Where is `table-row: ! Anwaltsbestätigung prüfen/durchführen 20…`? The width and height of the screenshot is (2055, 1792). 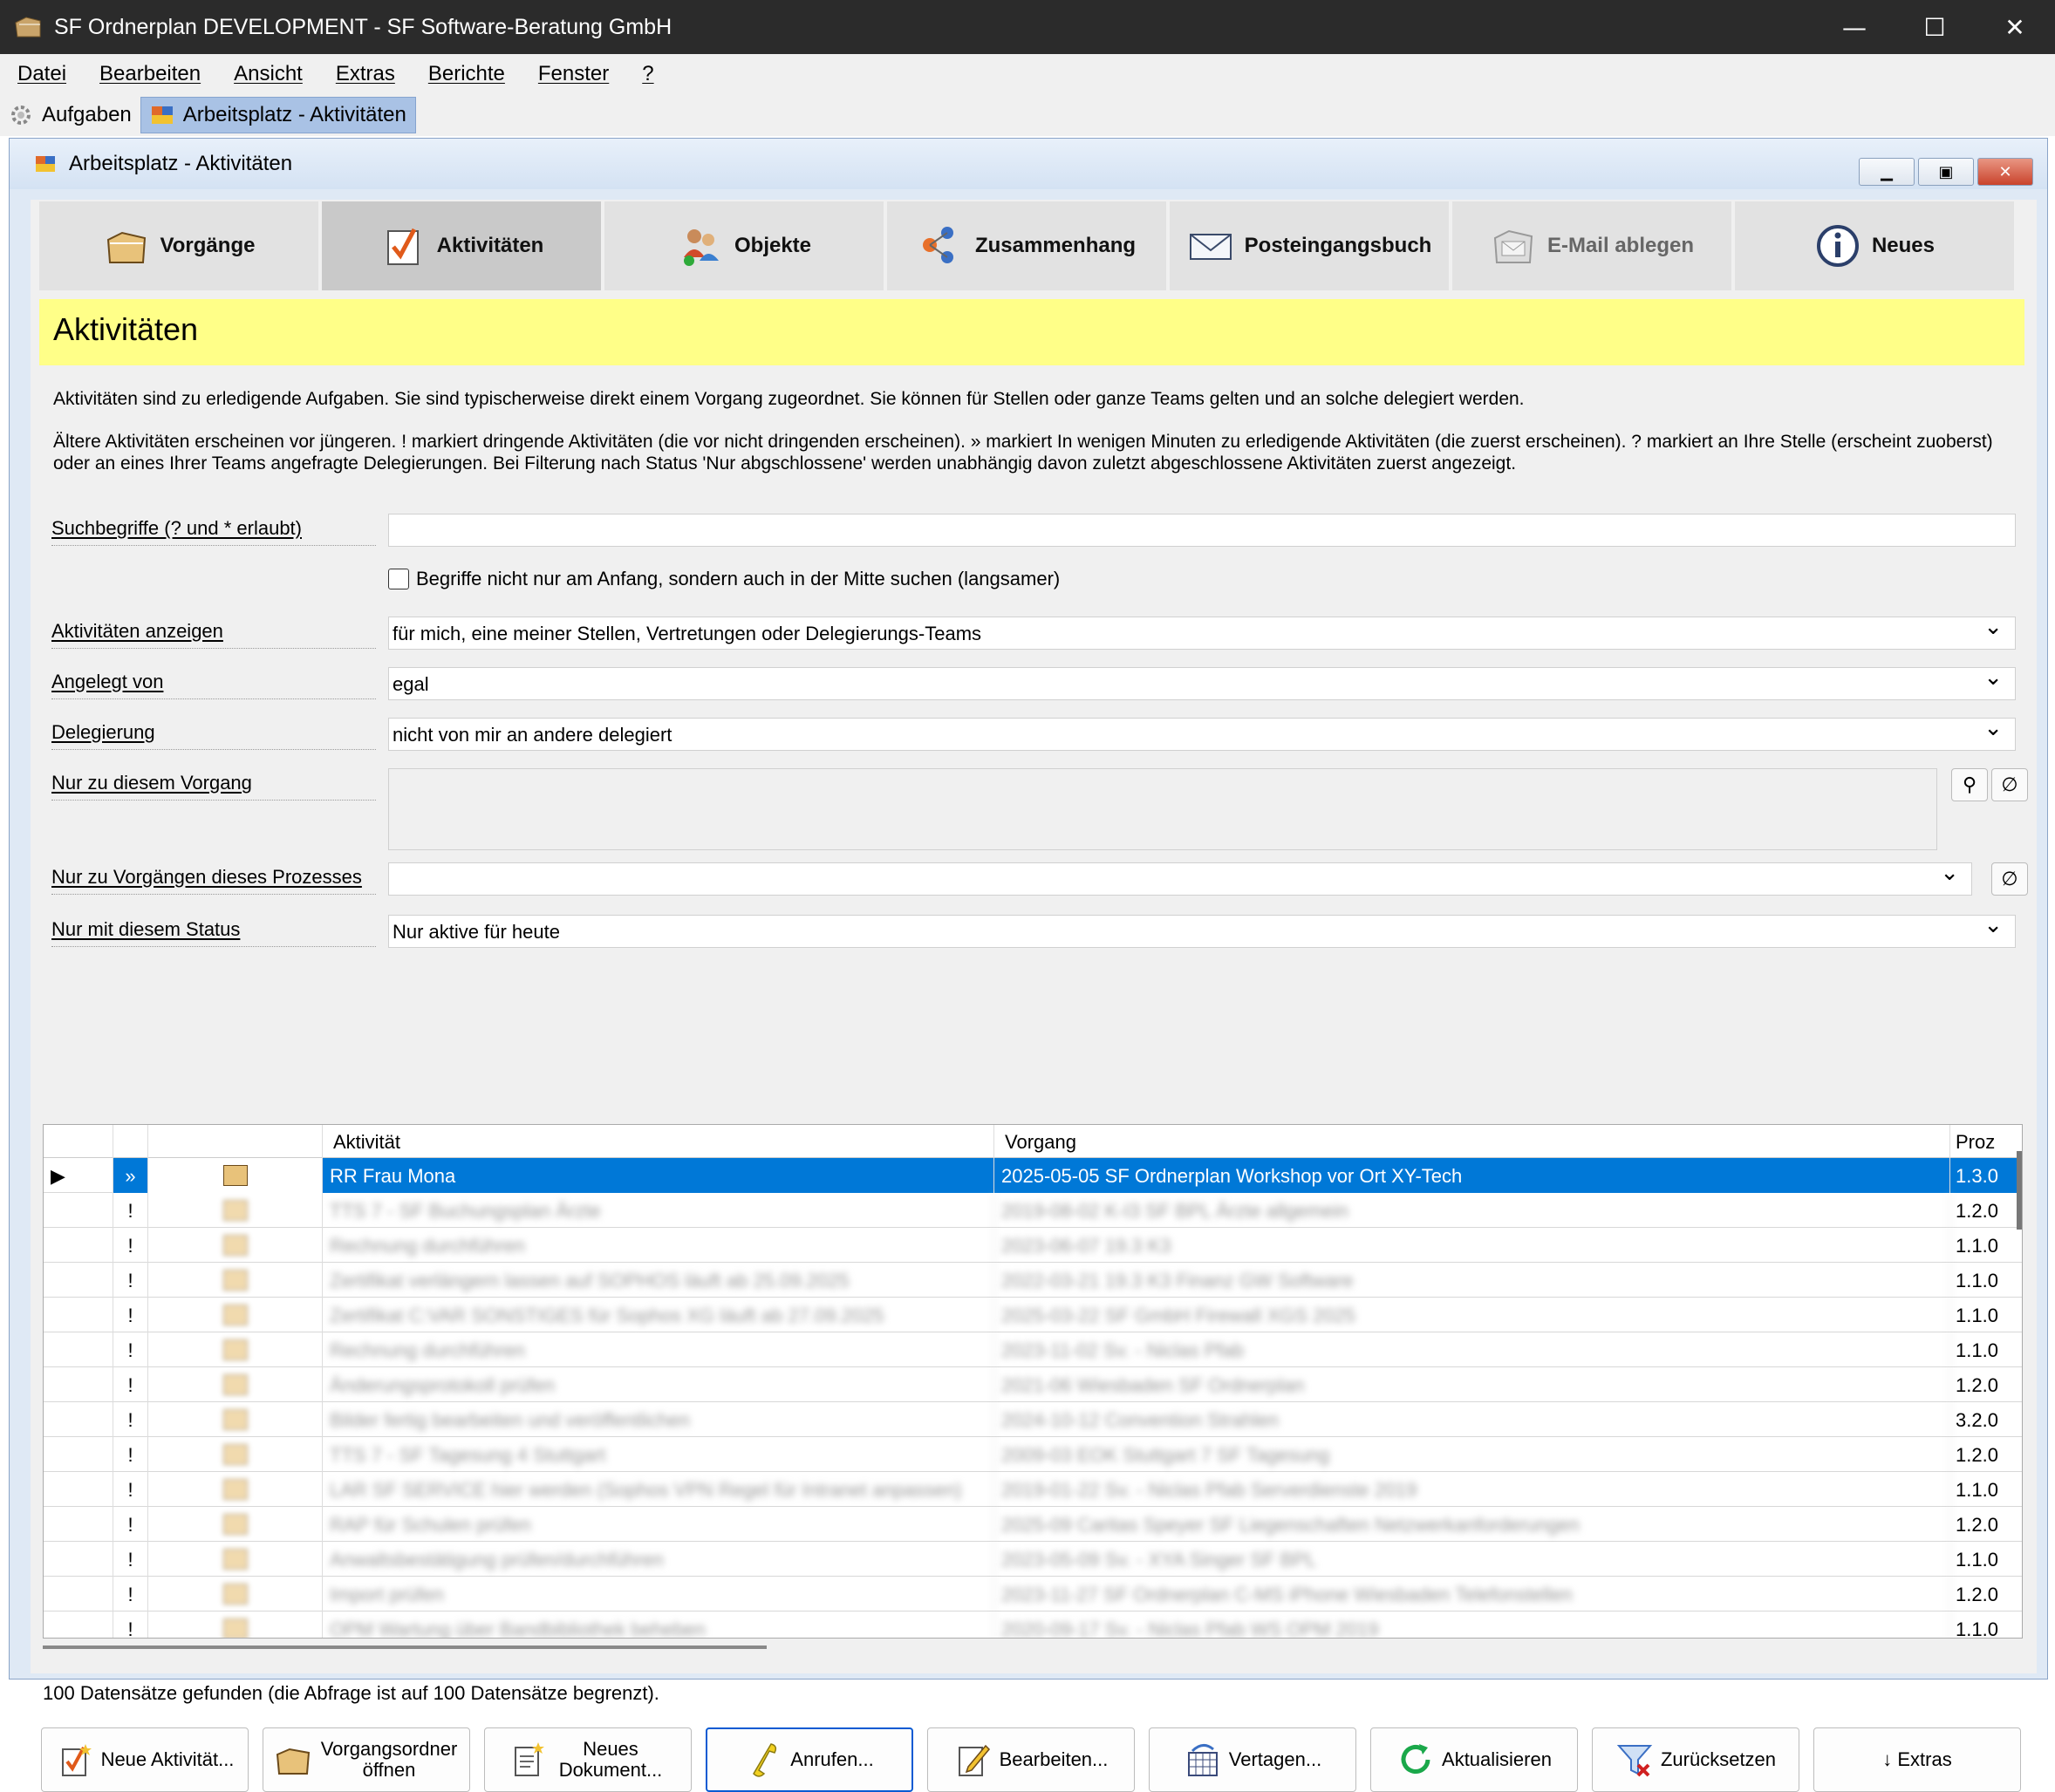
table-row: ! Anwaltsbestätigung prüfen/durchführen 20… is located at coordinates (1033, 1559).